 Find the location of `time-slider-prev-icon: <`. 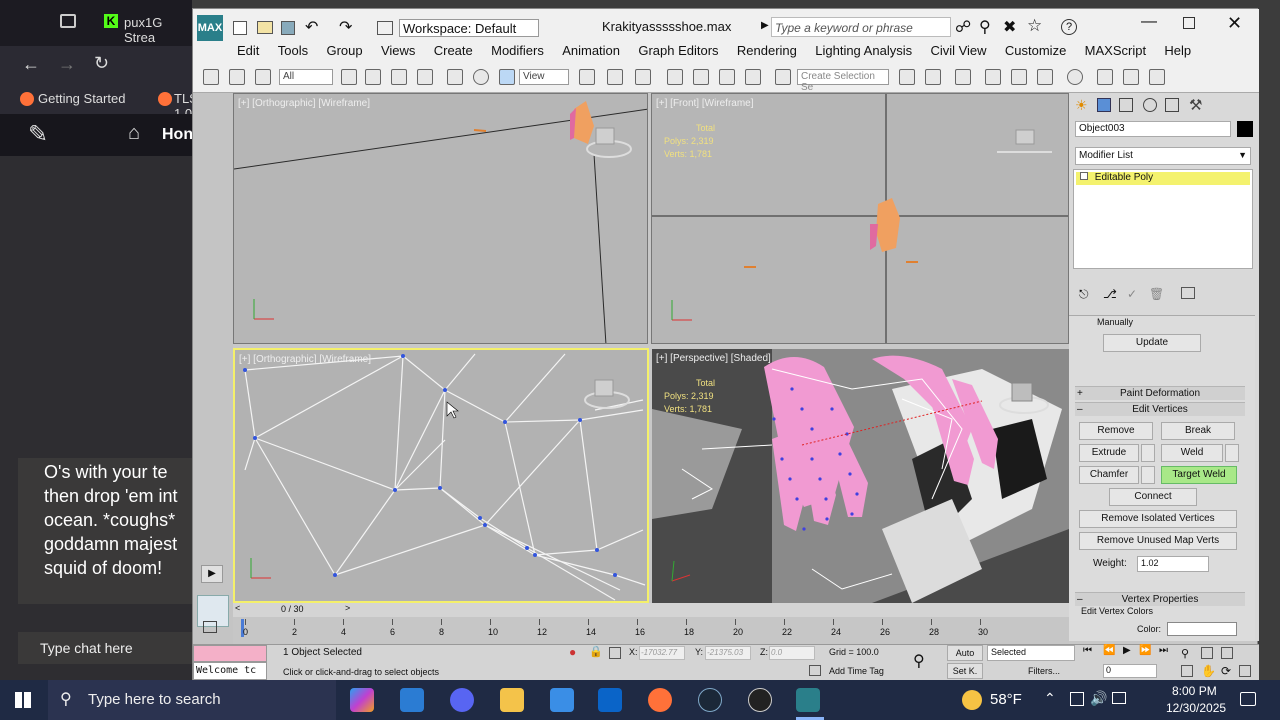

time-slider-prev-icon: < is located at coordinates (237, 608).